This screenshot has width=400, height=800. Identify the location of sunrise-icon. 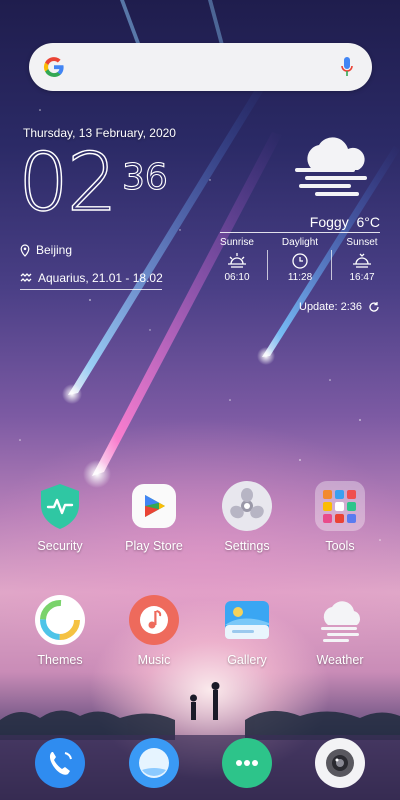
(237, 260).